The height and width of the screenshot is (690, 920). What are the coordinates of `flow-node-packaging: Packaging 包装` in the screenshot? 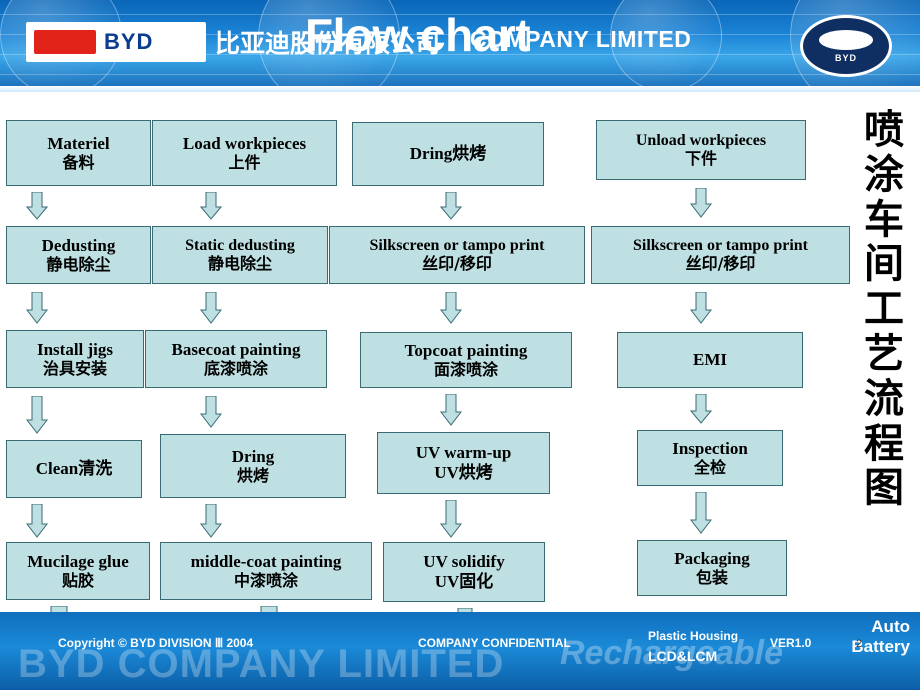 It's located at (712, 568).